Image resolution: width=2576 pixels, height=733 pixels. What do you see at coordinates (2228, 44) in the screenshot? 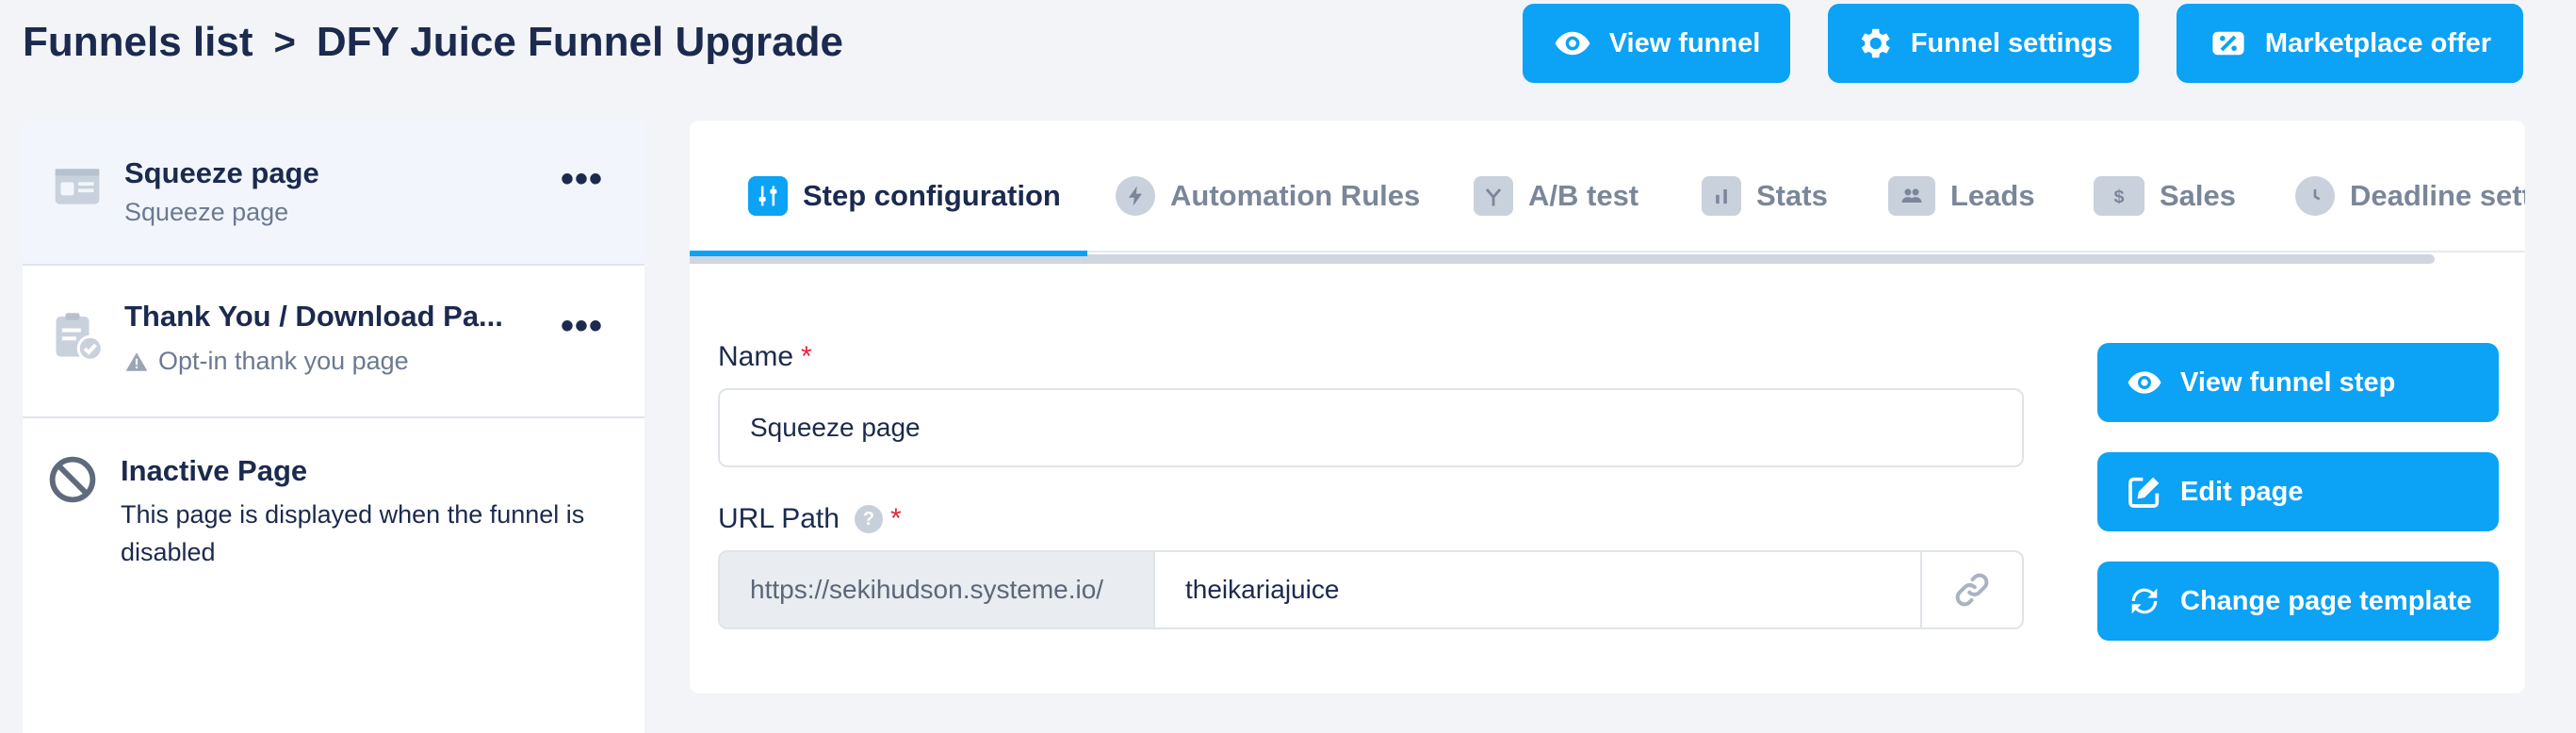
I see `discount-ticket-icon` at bounding box center [2228, 44].